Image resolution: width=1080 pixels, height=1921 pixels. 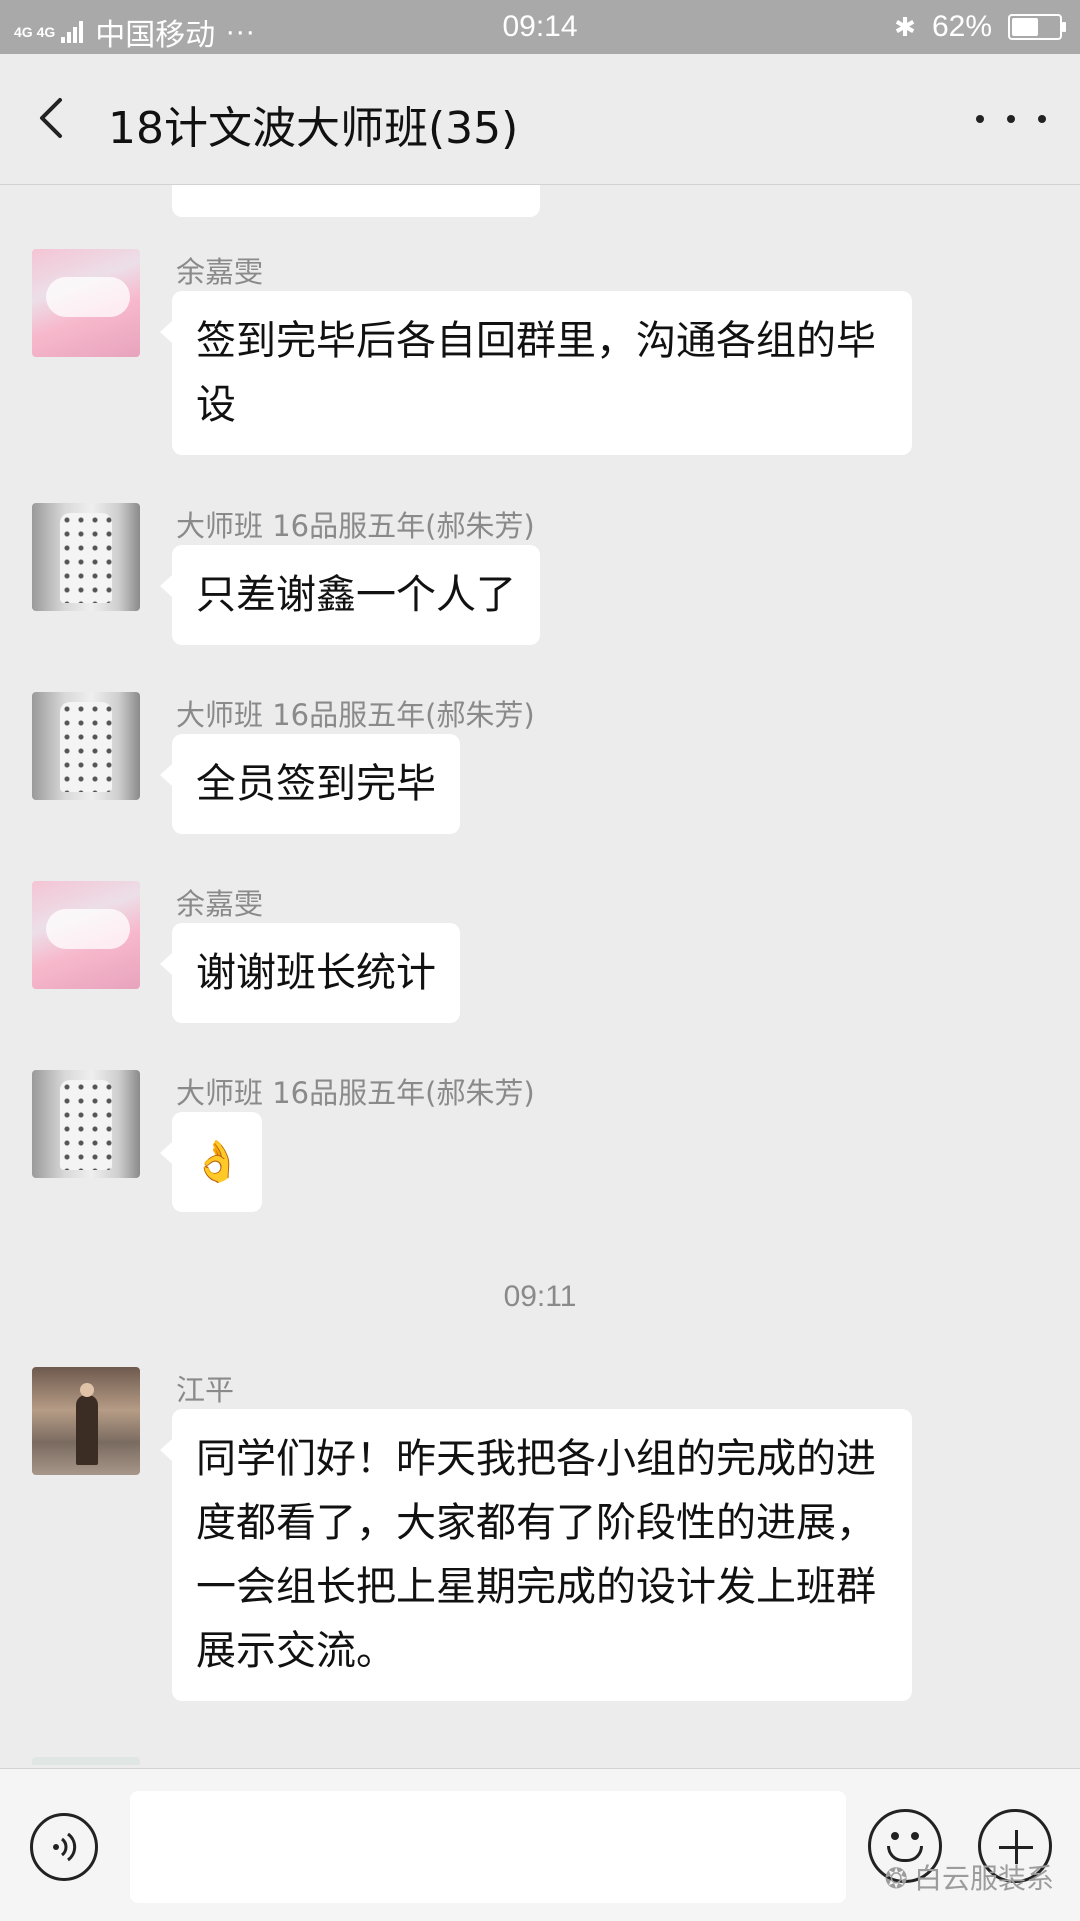 I want to click on battery-icon, so click(x=1037, y=27).